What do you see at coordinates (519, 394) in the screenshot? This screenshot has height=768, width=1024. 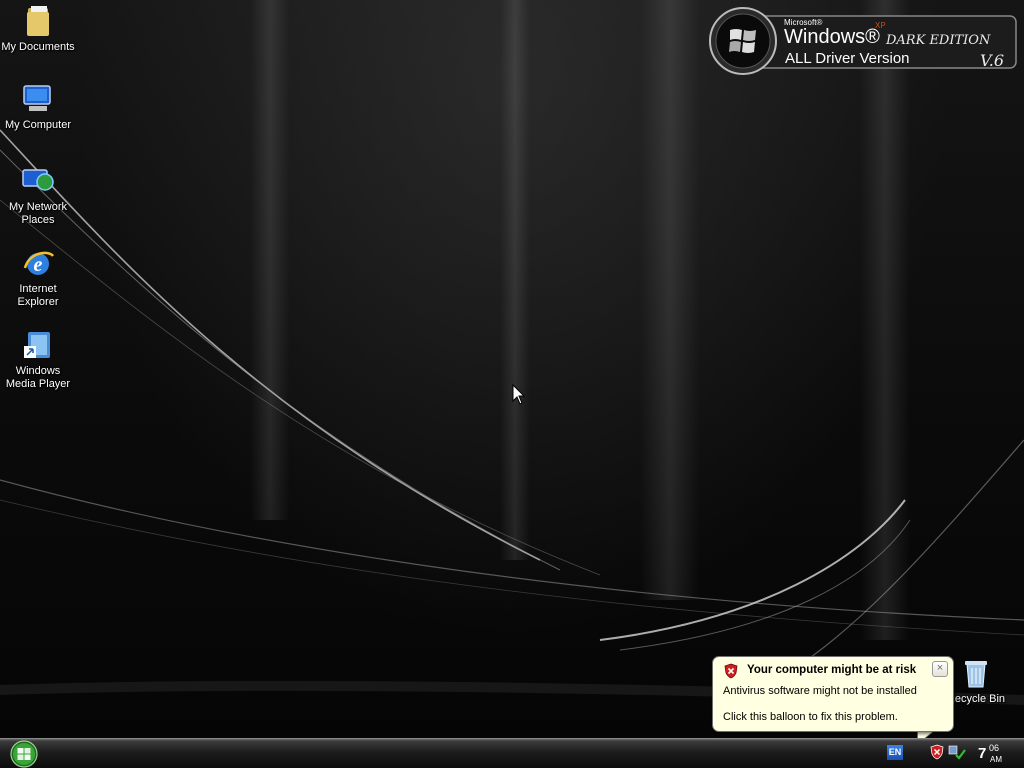 I see `mouse-cursor-icon` at bounding box center [519, 394].